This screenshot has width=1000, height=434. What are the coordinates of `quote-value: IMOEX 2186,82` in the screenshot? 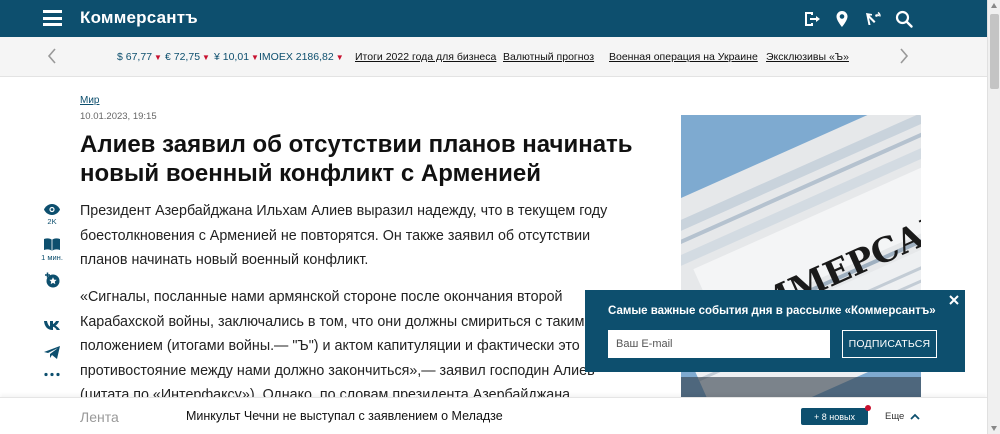 It's located at (296, 57).